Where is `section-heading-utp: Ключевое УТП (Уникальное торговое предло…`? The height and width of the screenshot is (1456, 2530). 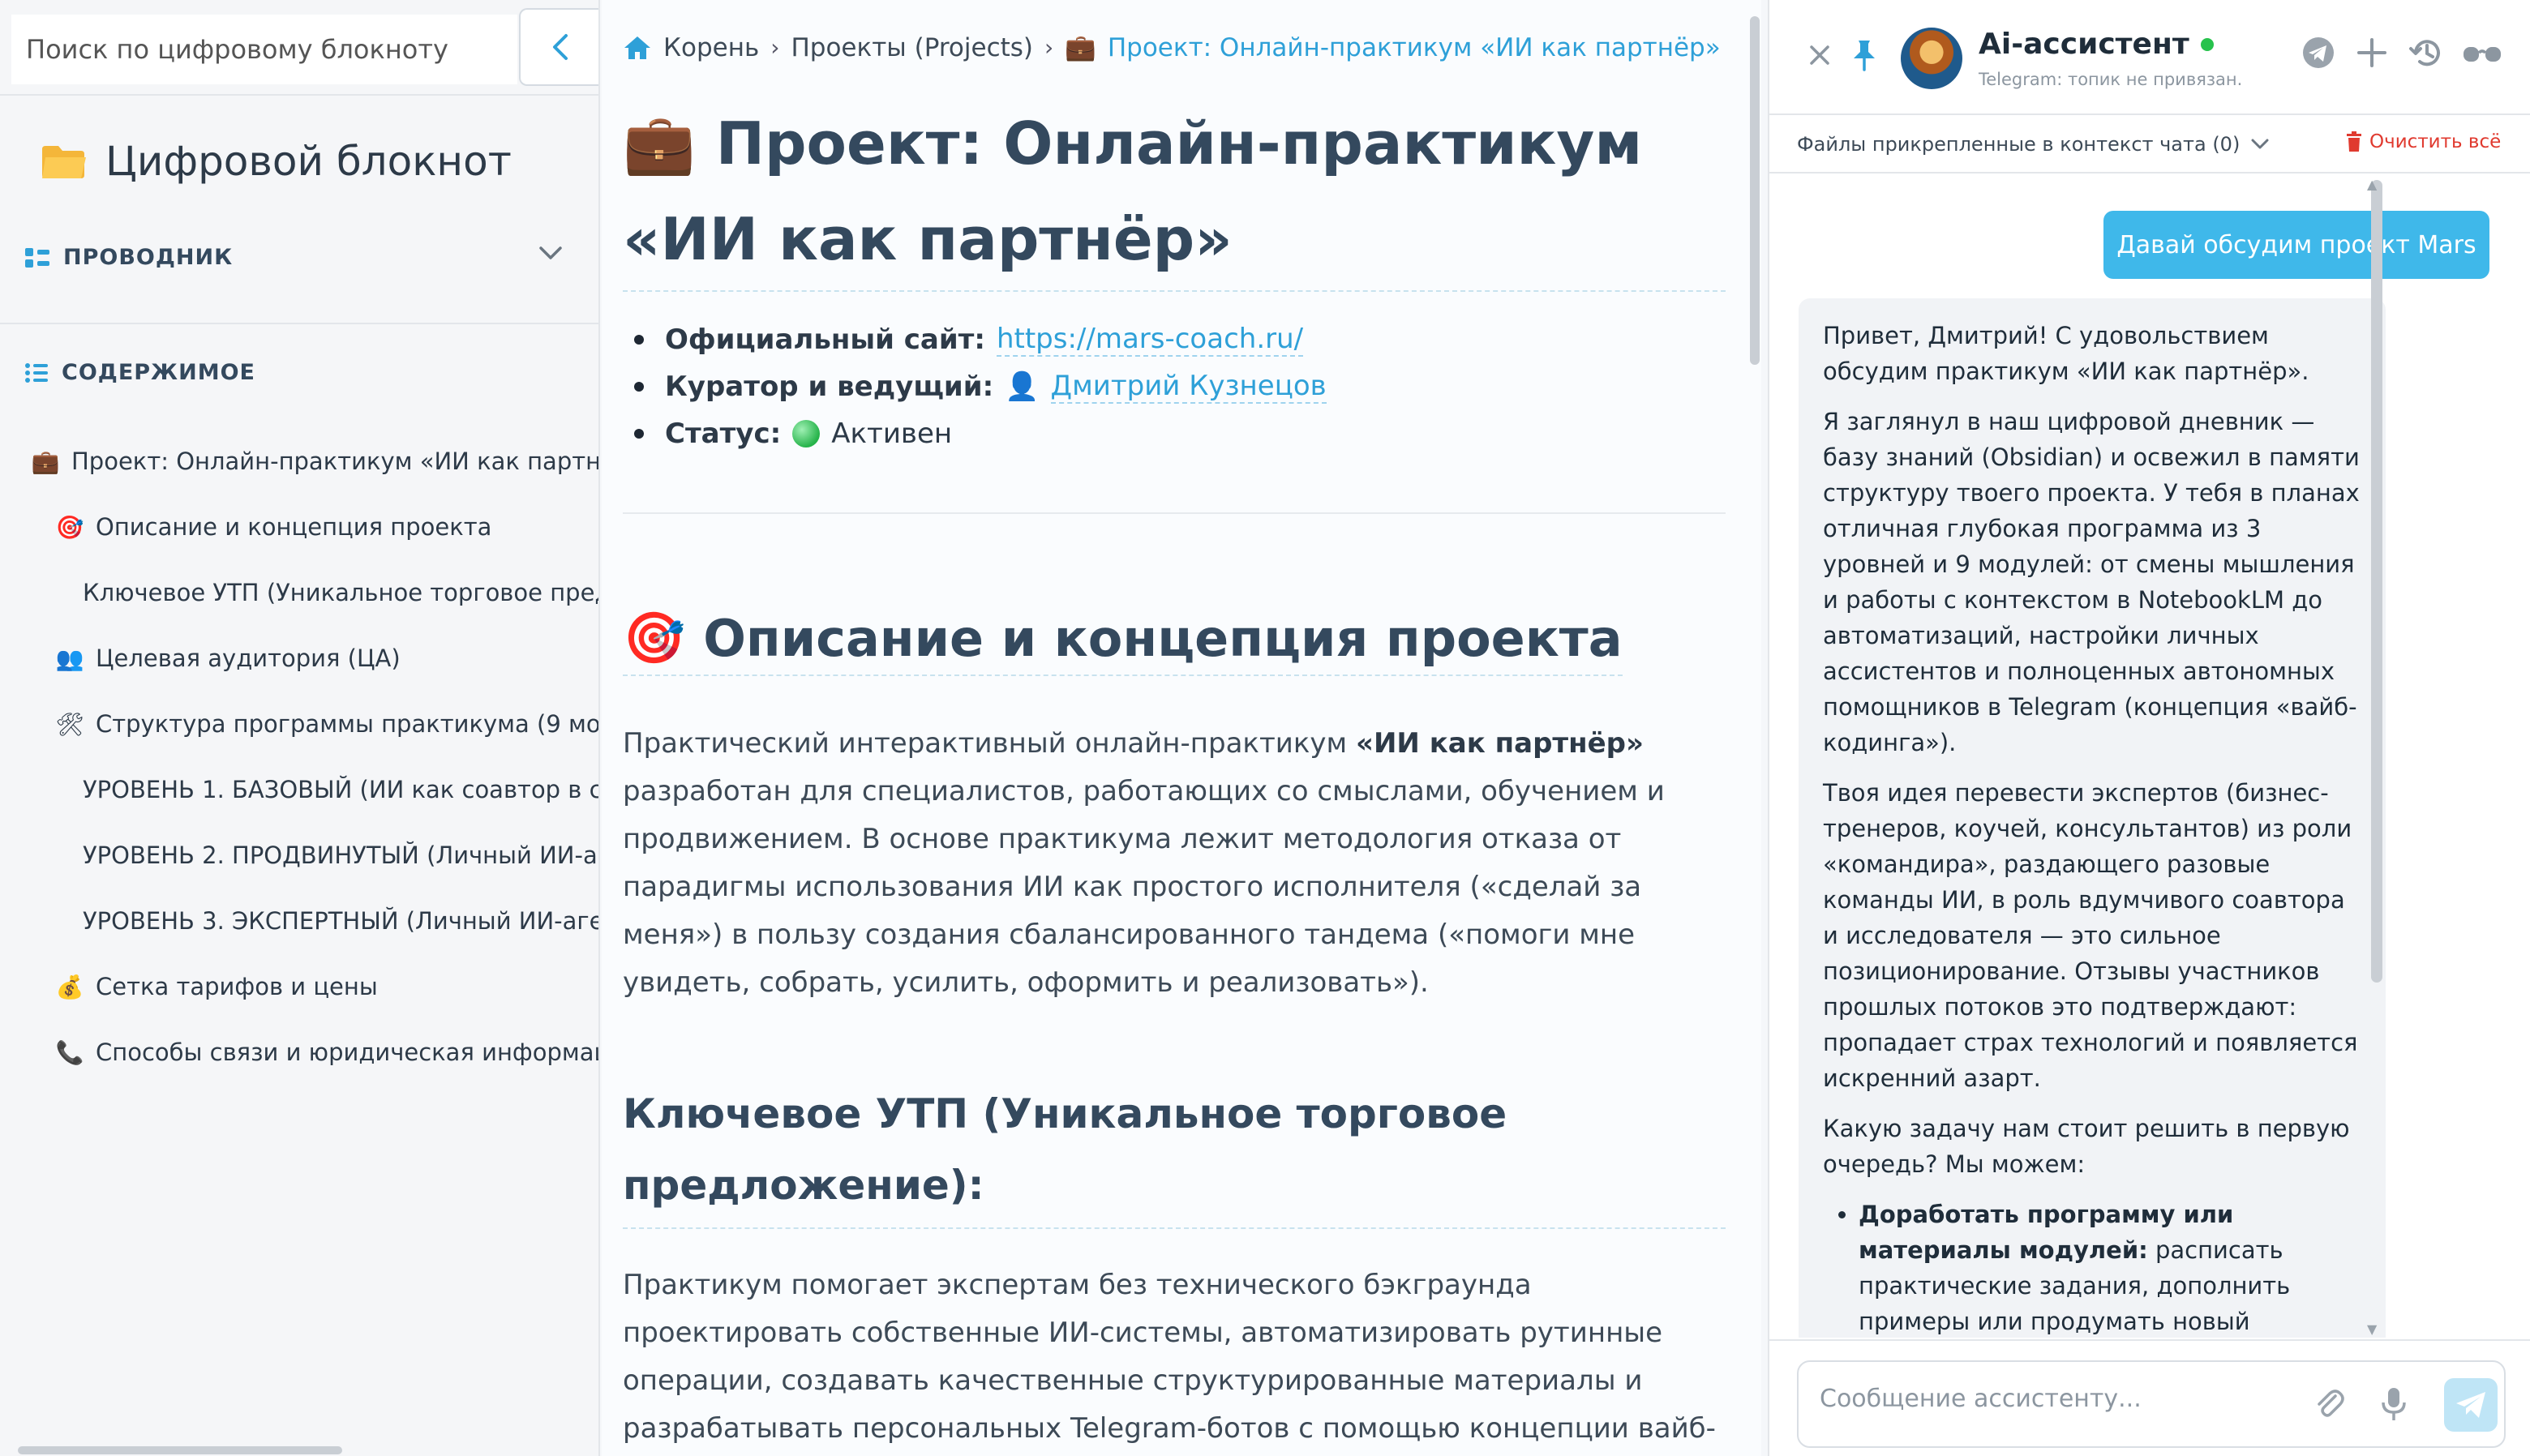 section-heading-utp: Ключевое УТП (Уникальное торговое предло… is located at coordinates (1174, 1153).